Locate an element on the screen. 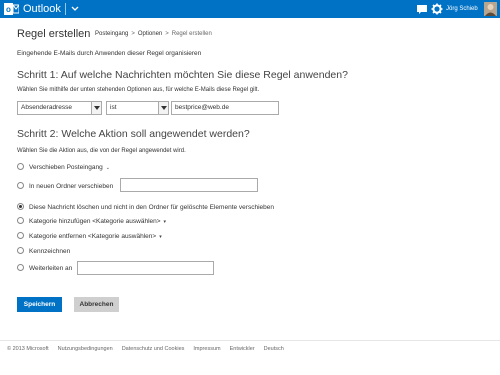 The height and width of the screenshot is (375, 500). footer-copyright: © 2013 Microsoft is located at coordinates (28, 349).